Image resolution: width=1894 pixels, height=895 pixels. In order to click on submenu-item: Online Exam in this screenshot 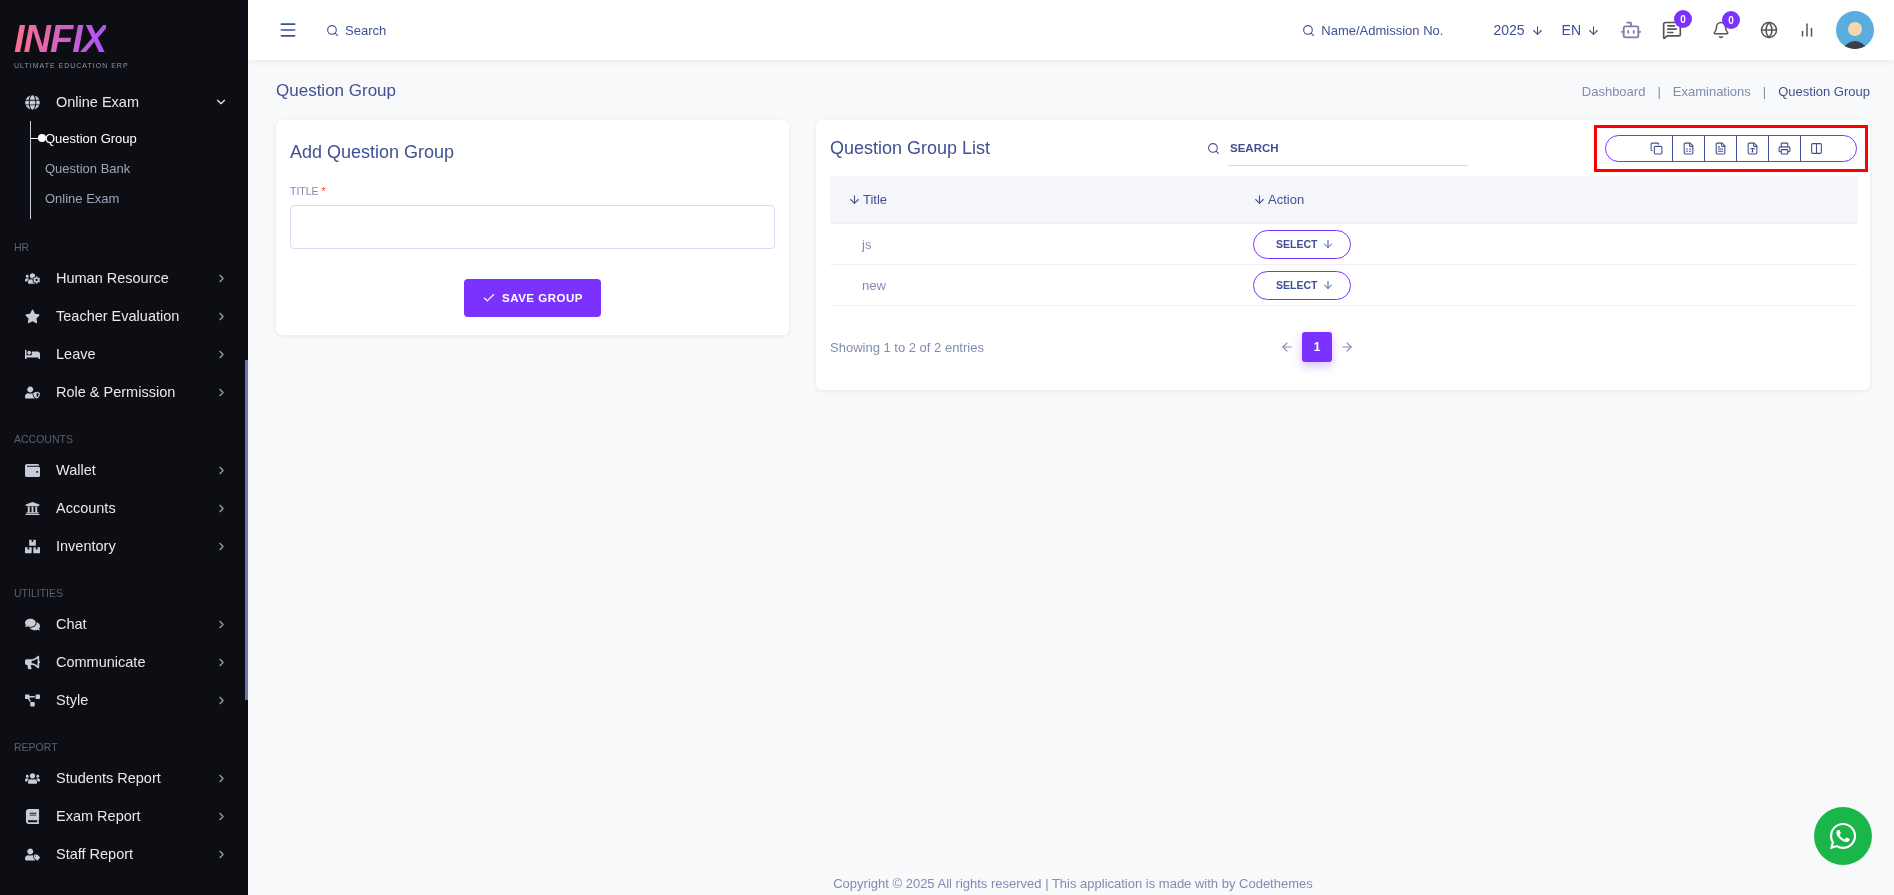, I will do `click(139, 198)`.